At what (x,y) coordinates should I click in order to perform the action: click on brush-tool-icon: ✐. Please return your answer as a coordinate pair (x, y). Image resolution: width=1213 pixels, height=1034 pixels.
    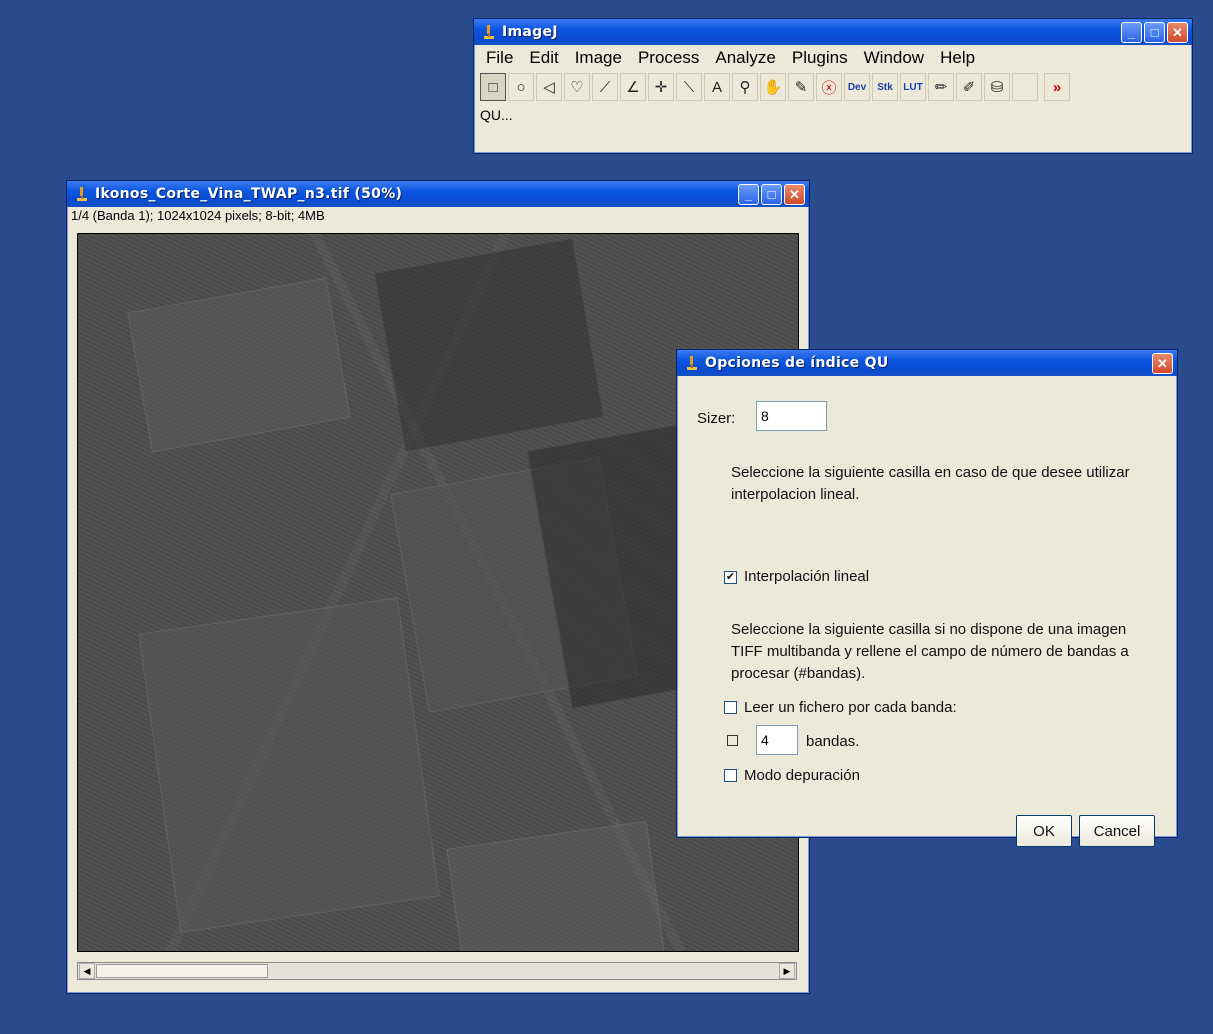
    Looking at the image, I should click on (969, 87).